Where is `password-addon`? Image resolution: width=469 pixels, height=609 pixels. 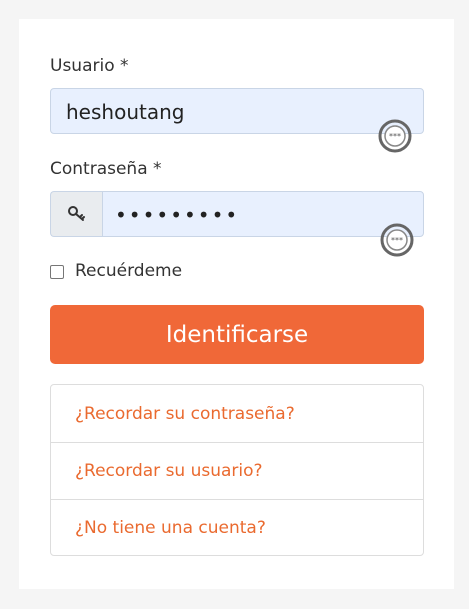 password-addon is located at coordinates (76, 214).